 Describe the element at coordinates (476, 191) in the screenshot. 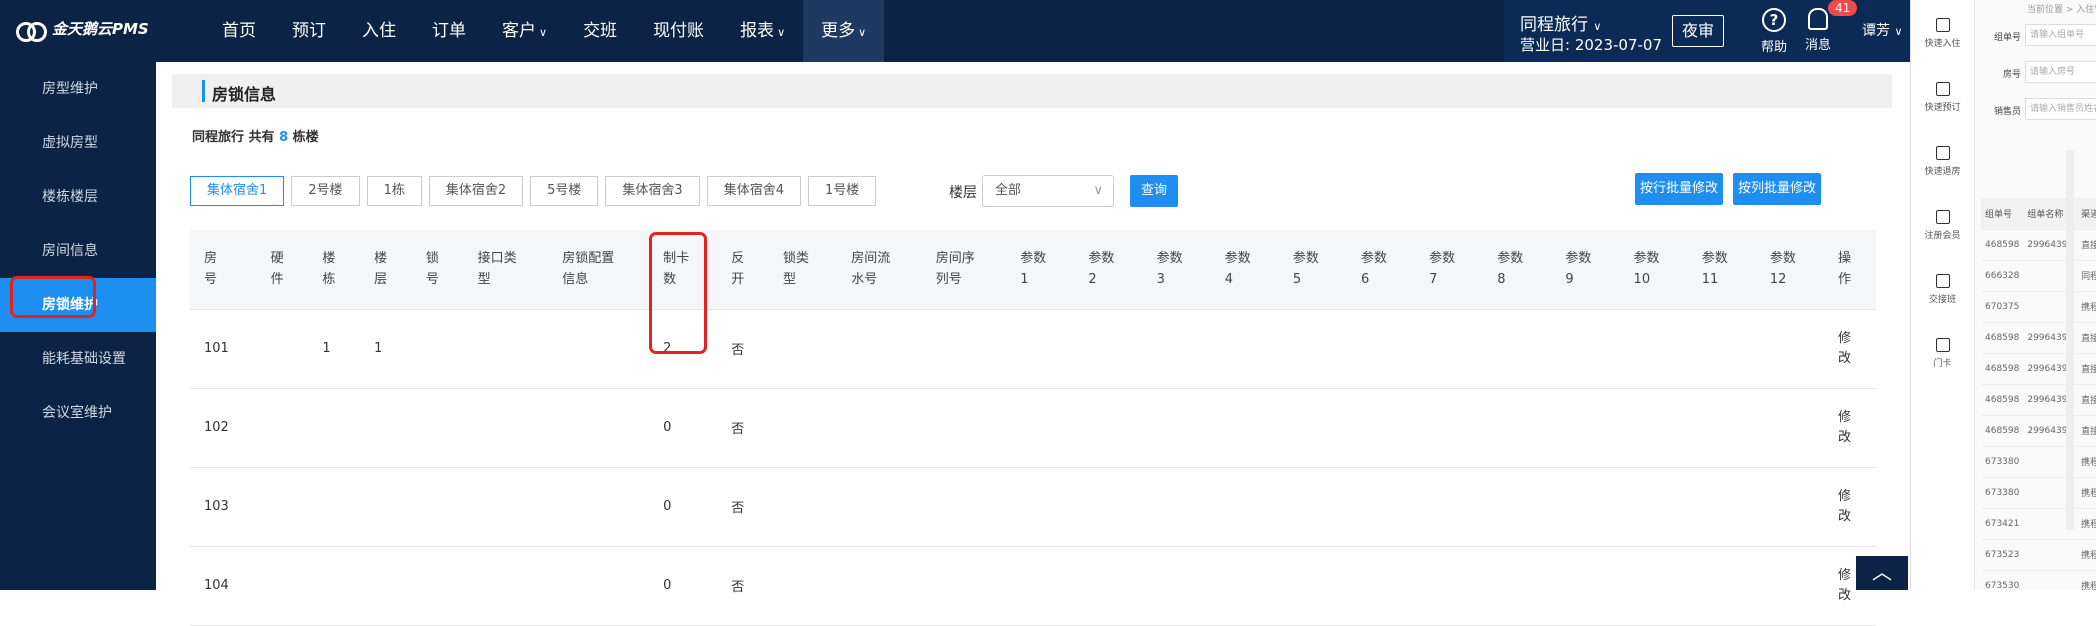

I see `building-tab: 集体宿舍2` at that location.